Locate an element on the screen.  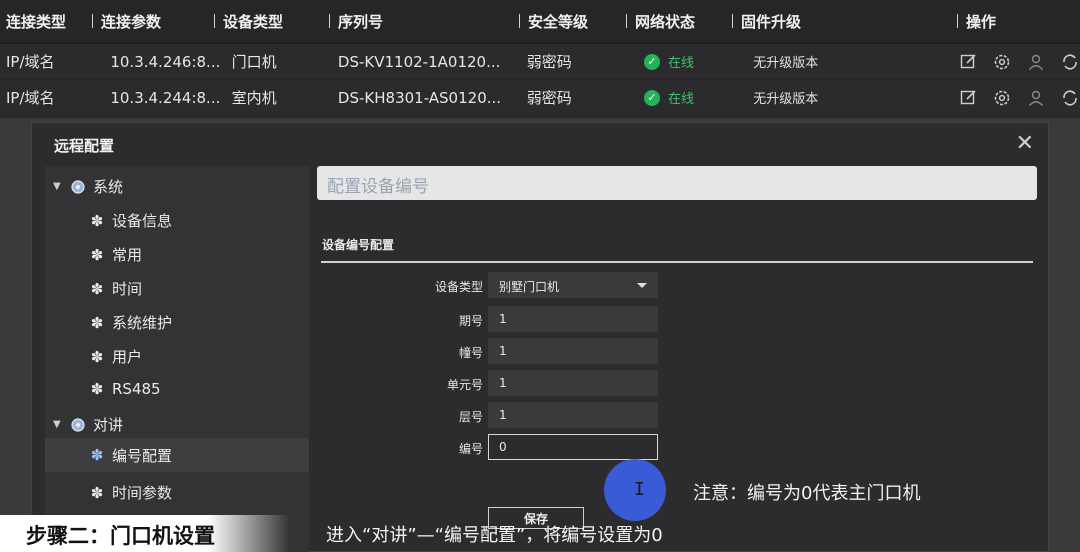
floor-label: 层号 is located at coordinates (470, 417).